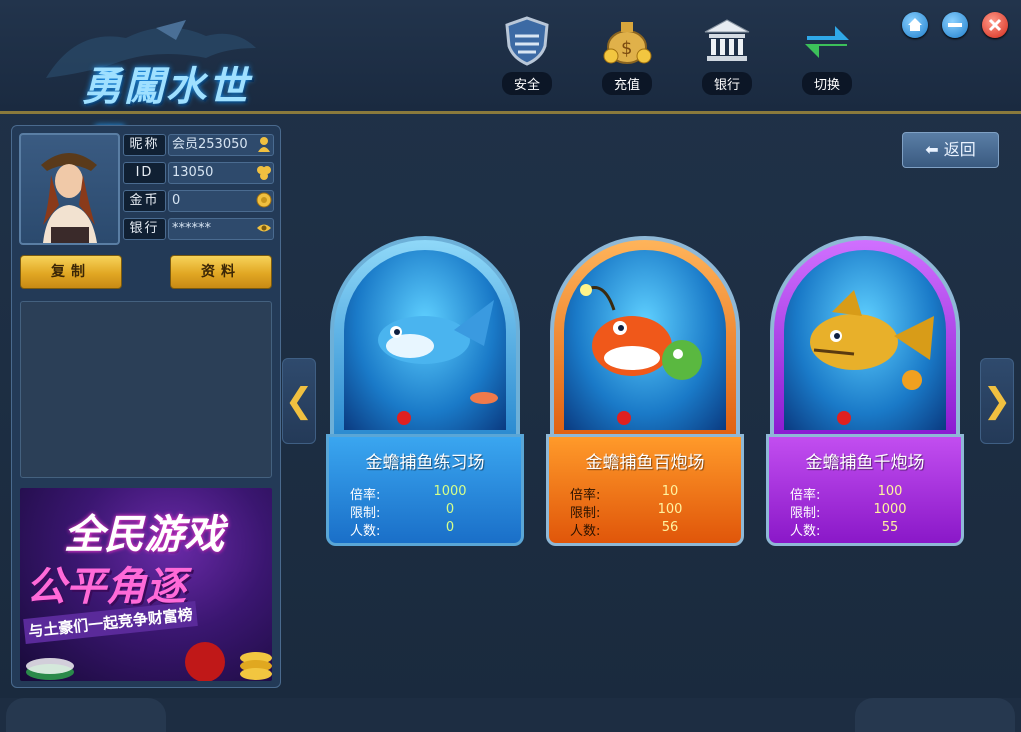 This screenshot has height=732, width=1021. Describe the element at coordinates (645, 529) in the screenshot. I see `stat-players: 人数: 56` at that location.